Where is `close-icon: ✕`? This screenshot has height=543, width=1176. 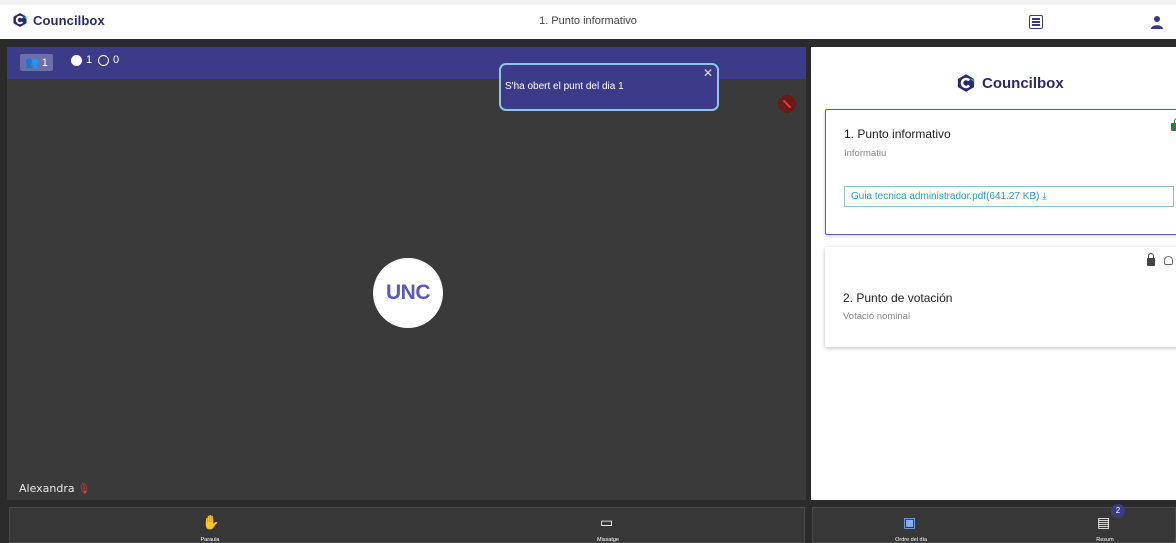 close-icon: ✕ is located at coordinates (708, 73).